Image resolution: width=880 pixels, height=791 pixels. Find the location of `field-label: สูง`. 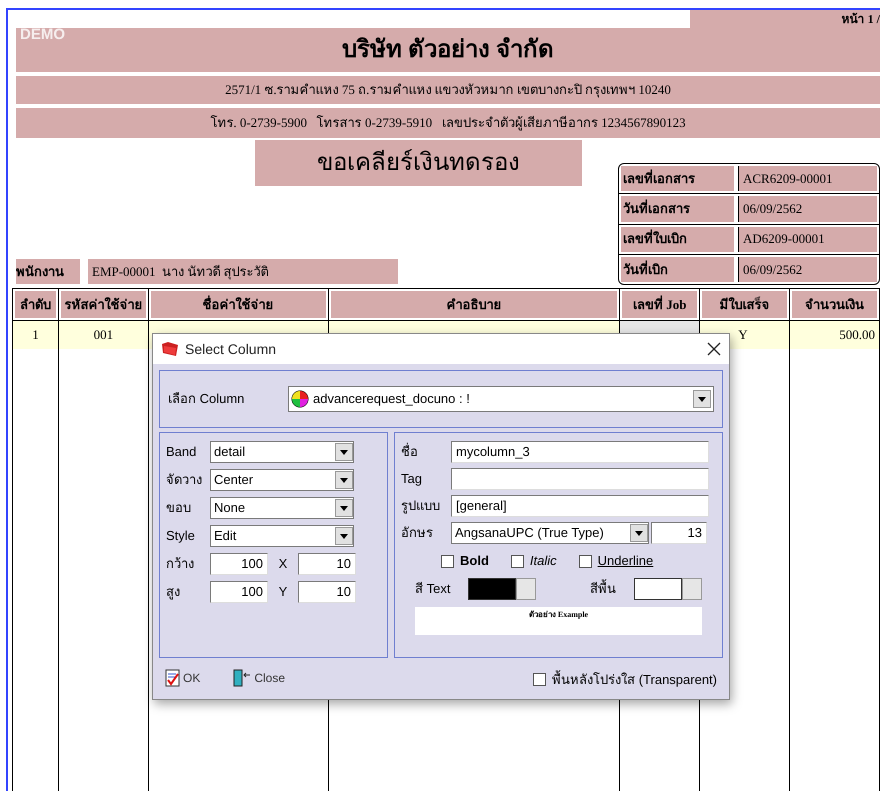

field-label: สูง is located at coordinates (173, 592).